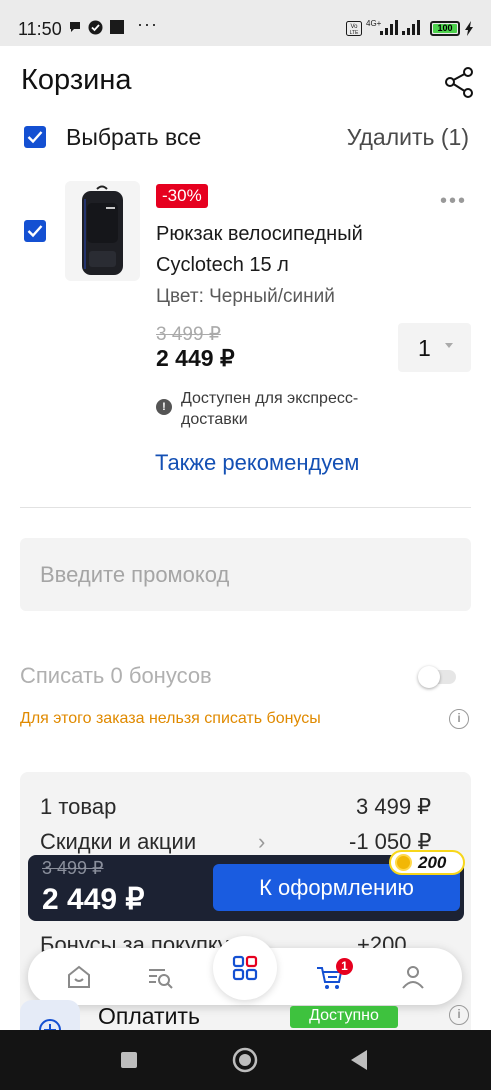 This screenshot has height=1090, width=491. What do you see at coordinates (374, 23) in the screenshot?
I see `network-type: 4G+` at bounding box center [374, 23].